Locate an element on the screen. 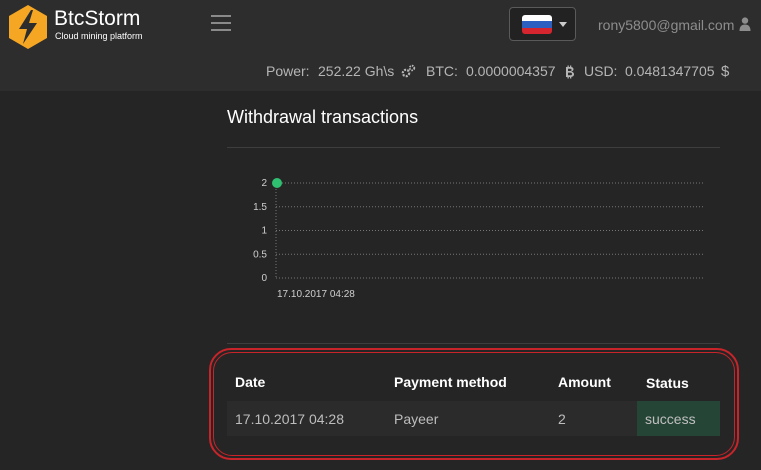 This screenshot has height=470, width=761. menu-toggle-icon is located at coordinates (221, 23).